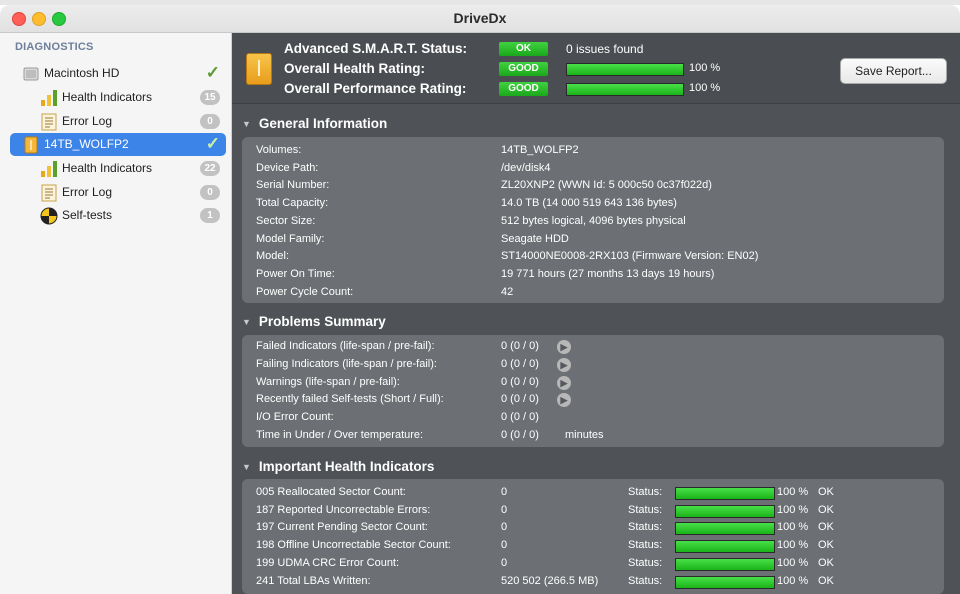 Image resolution: width=960 pixels, height=594 pixels. Describe the element at coordinates (87, 192) in the screenshot. I see `sidebar-item-label: Error Log` at that location.